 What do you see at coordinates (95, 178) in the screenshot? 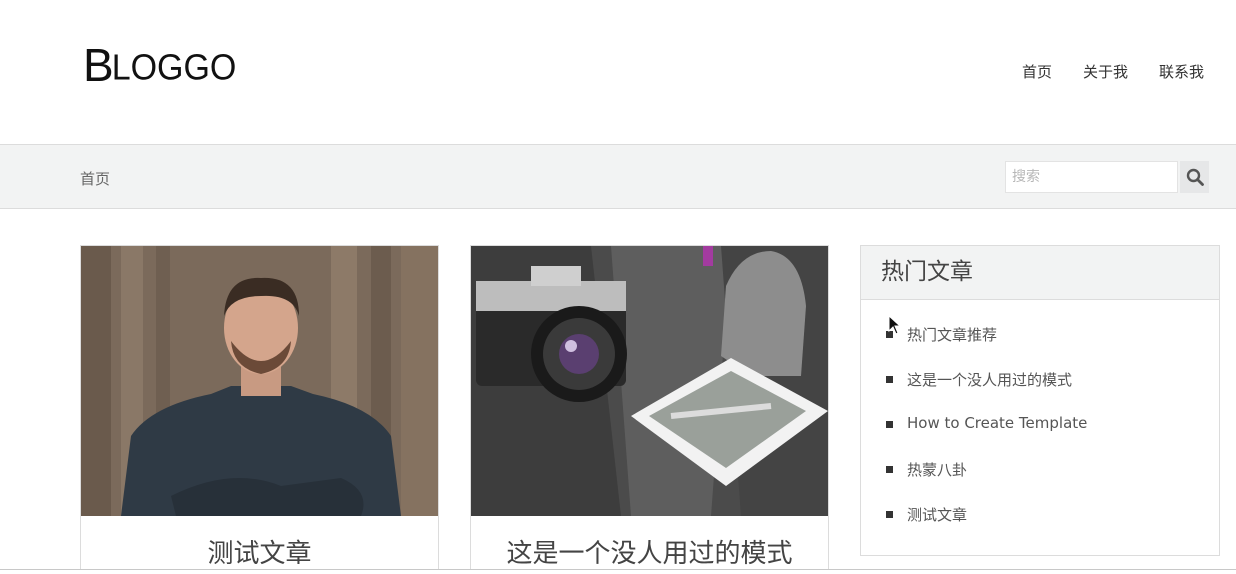
I see `breadcrumb: 首页` at bounding box center [95, 178].